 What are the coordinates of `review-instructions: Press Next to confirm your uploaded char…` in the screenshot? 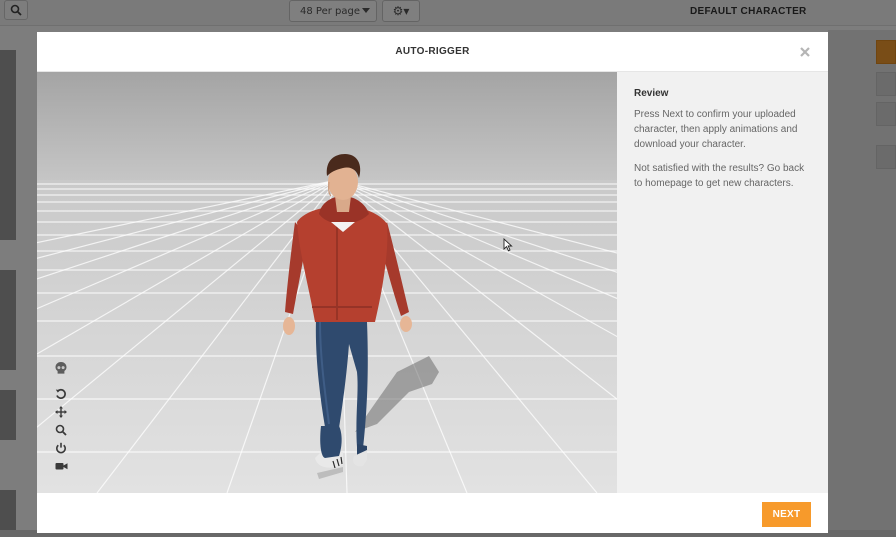 It's located at (716, 129).